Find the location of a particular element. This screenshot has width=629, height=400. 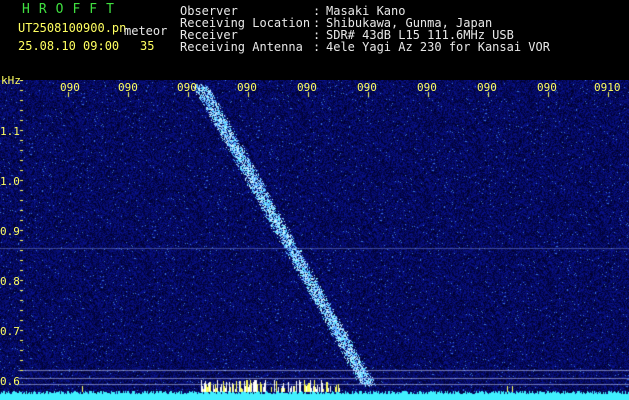

meteor-count: 35 is located at coordinates (147, 46).